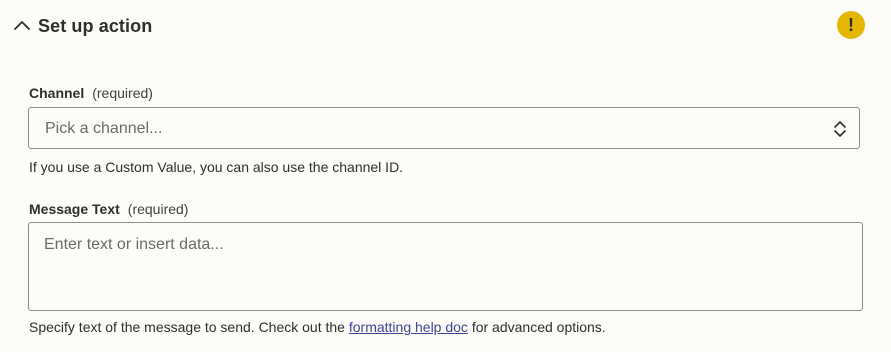 The height and width of the screenshot is (352, 891). I want to click on channel-label: Channel (required), so click(91, 93).